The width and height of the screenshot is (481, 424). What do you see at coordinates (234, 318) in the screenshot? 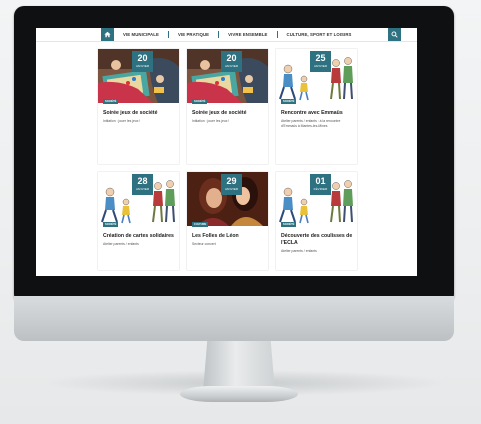
I see `monitor-chin` at bounding box center [234, 318].